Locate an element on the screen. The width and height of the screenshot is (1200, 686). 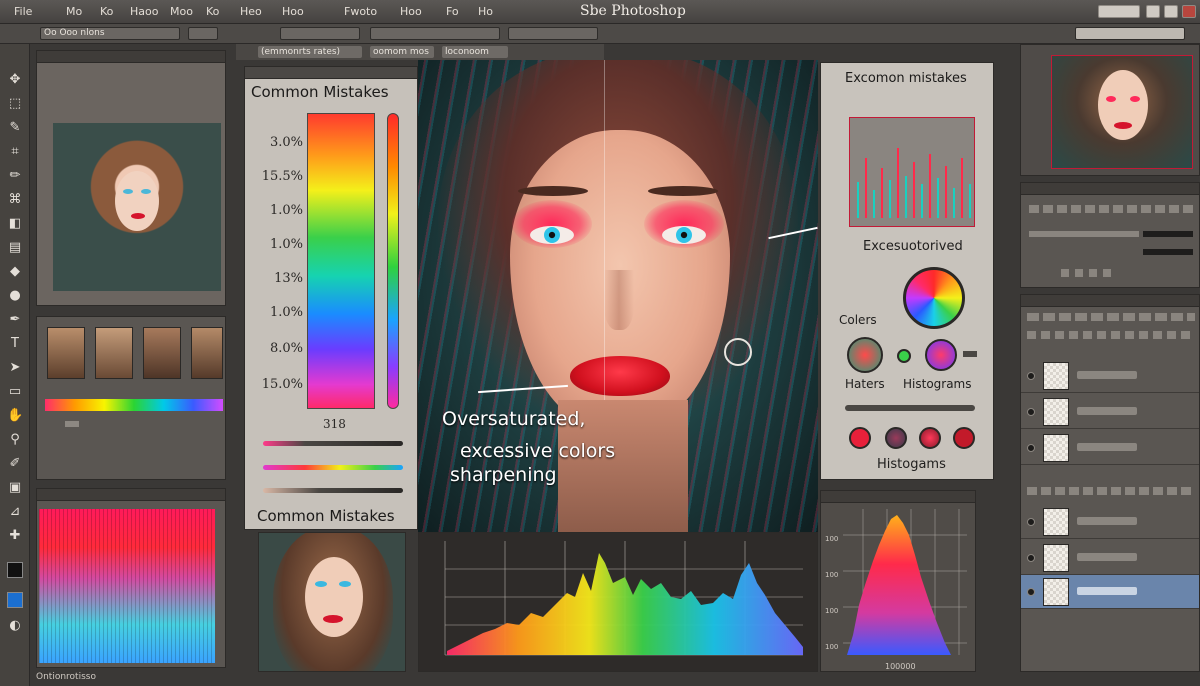
menu-item-7: Hoo is located at coordinates (293, 11).